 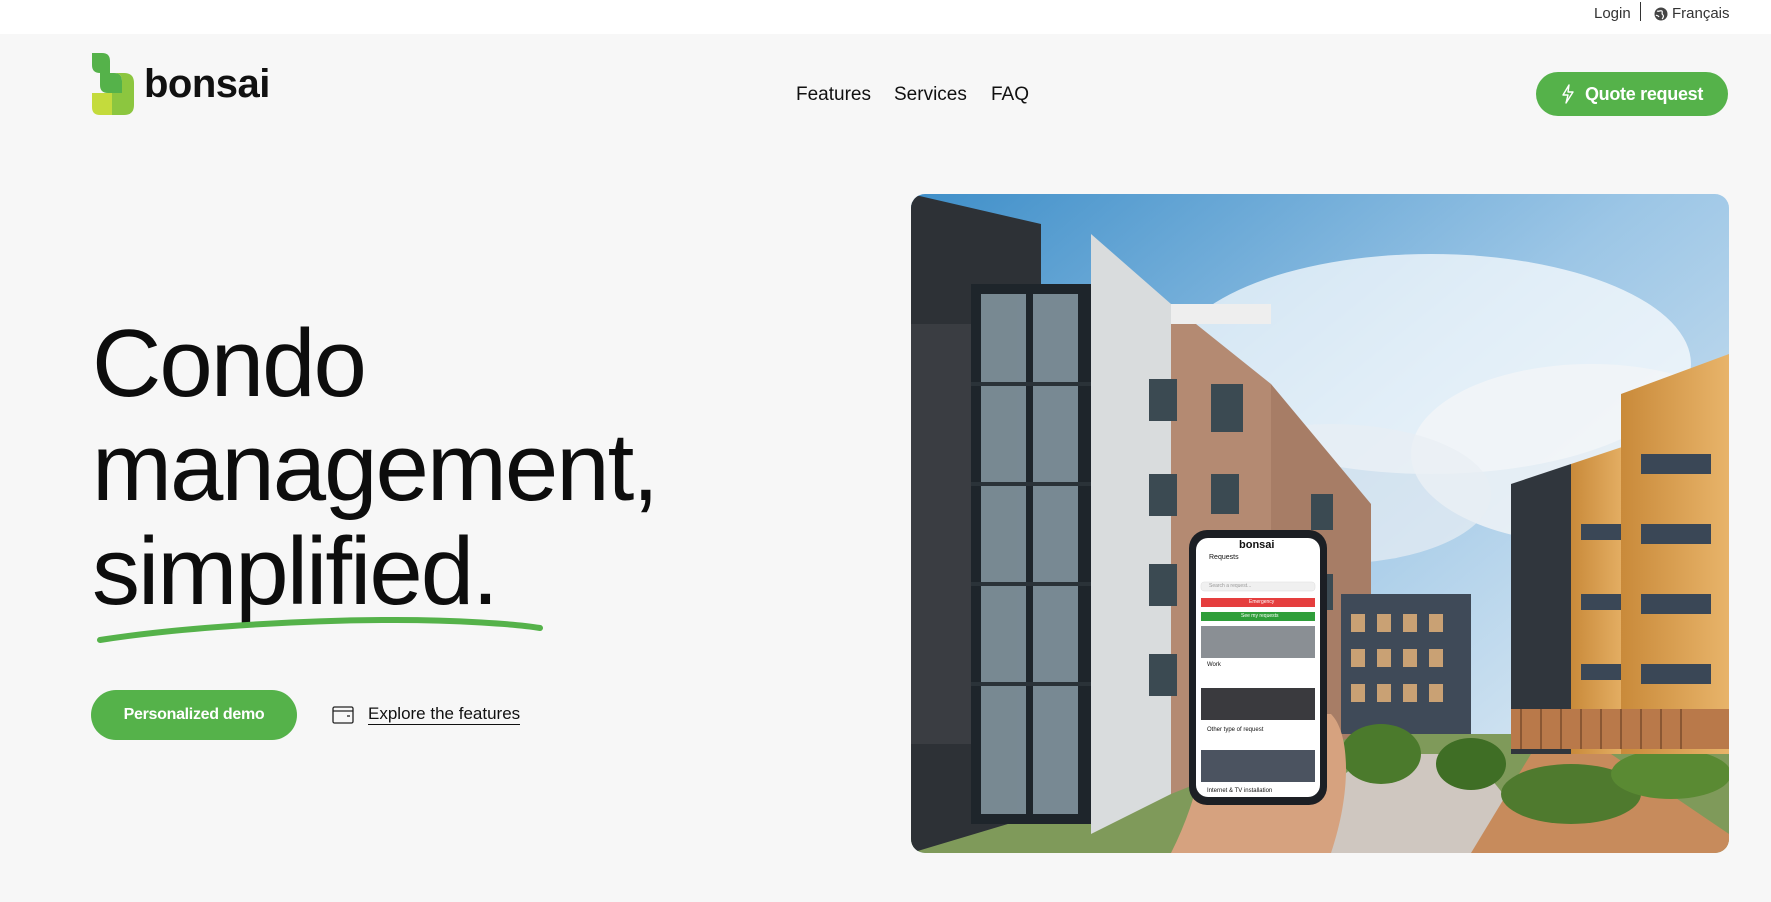 I want to click on headline-underline, so click(x=320, y=629).